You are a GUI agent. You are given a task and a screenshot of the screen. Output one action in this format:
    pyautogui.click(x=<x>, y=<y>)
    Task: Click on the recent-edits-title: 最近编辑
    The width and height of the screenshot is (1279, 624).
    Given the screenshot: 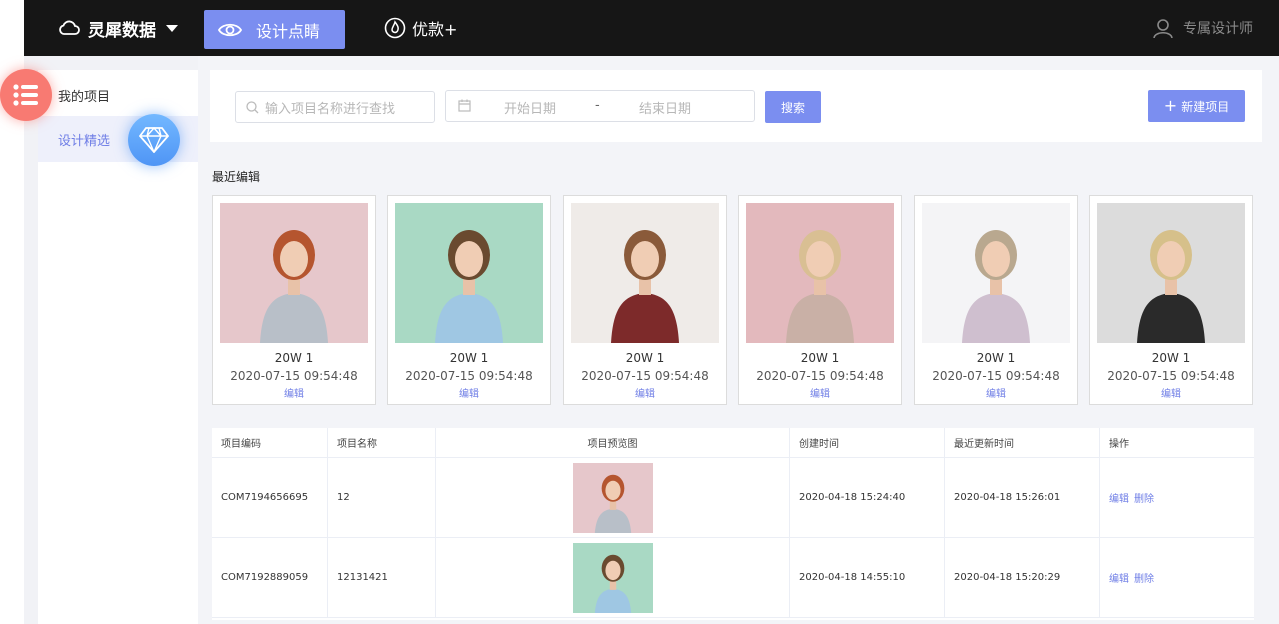 What is the action you would take?
    pyautogui.click(x=236, y=177)
    